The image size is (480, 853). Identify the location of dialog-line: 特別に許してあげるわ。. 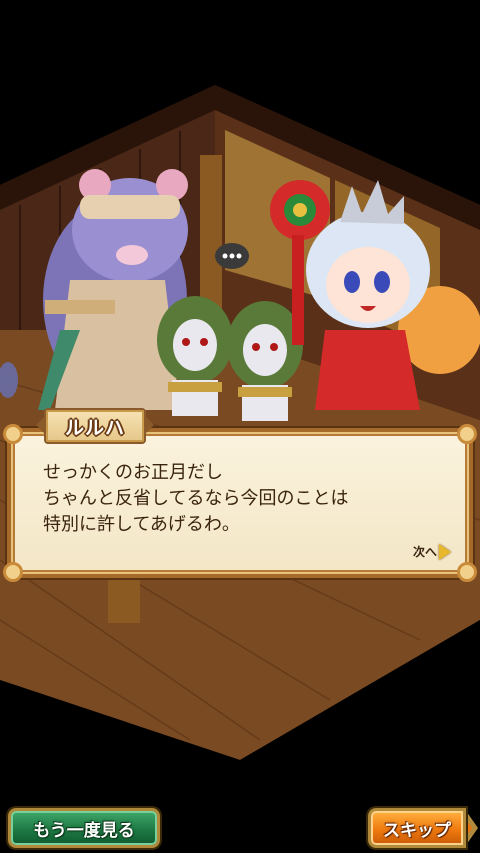
(141, 524).